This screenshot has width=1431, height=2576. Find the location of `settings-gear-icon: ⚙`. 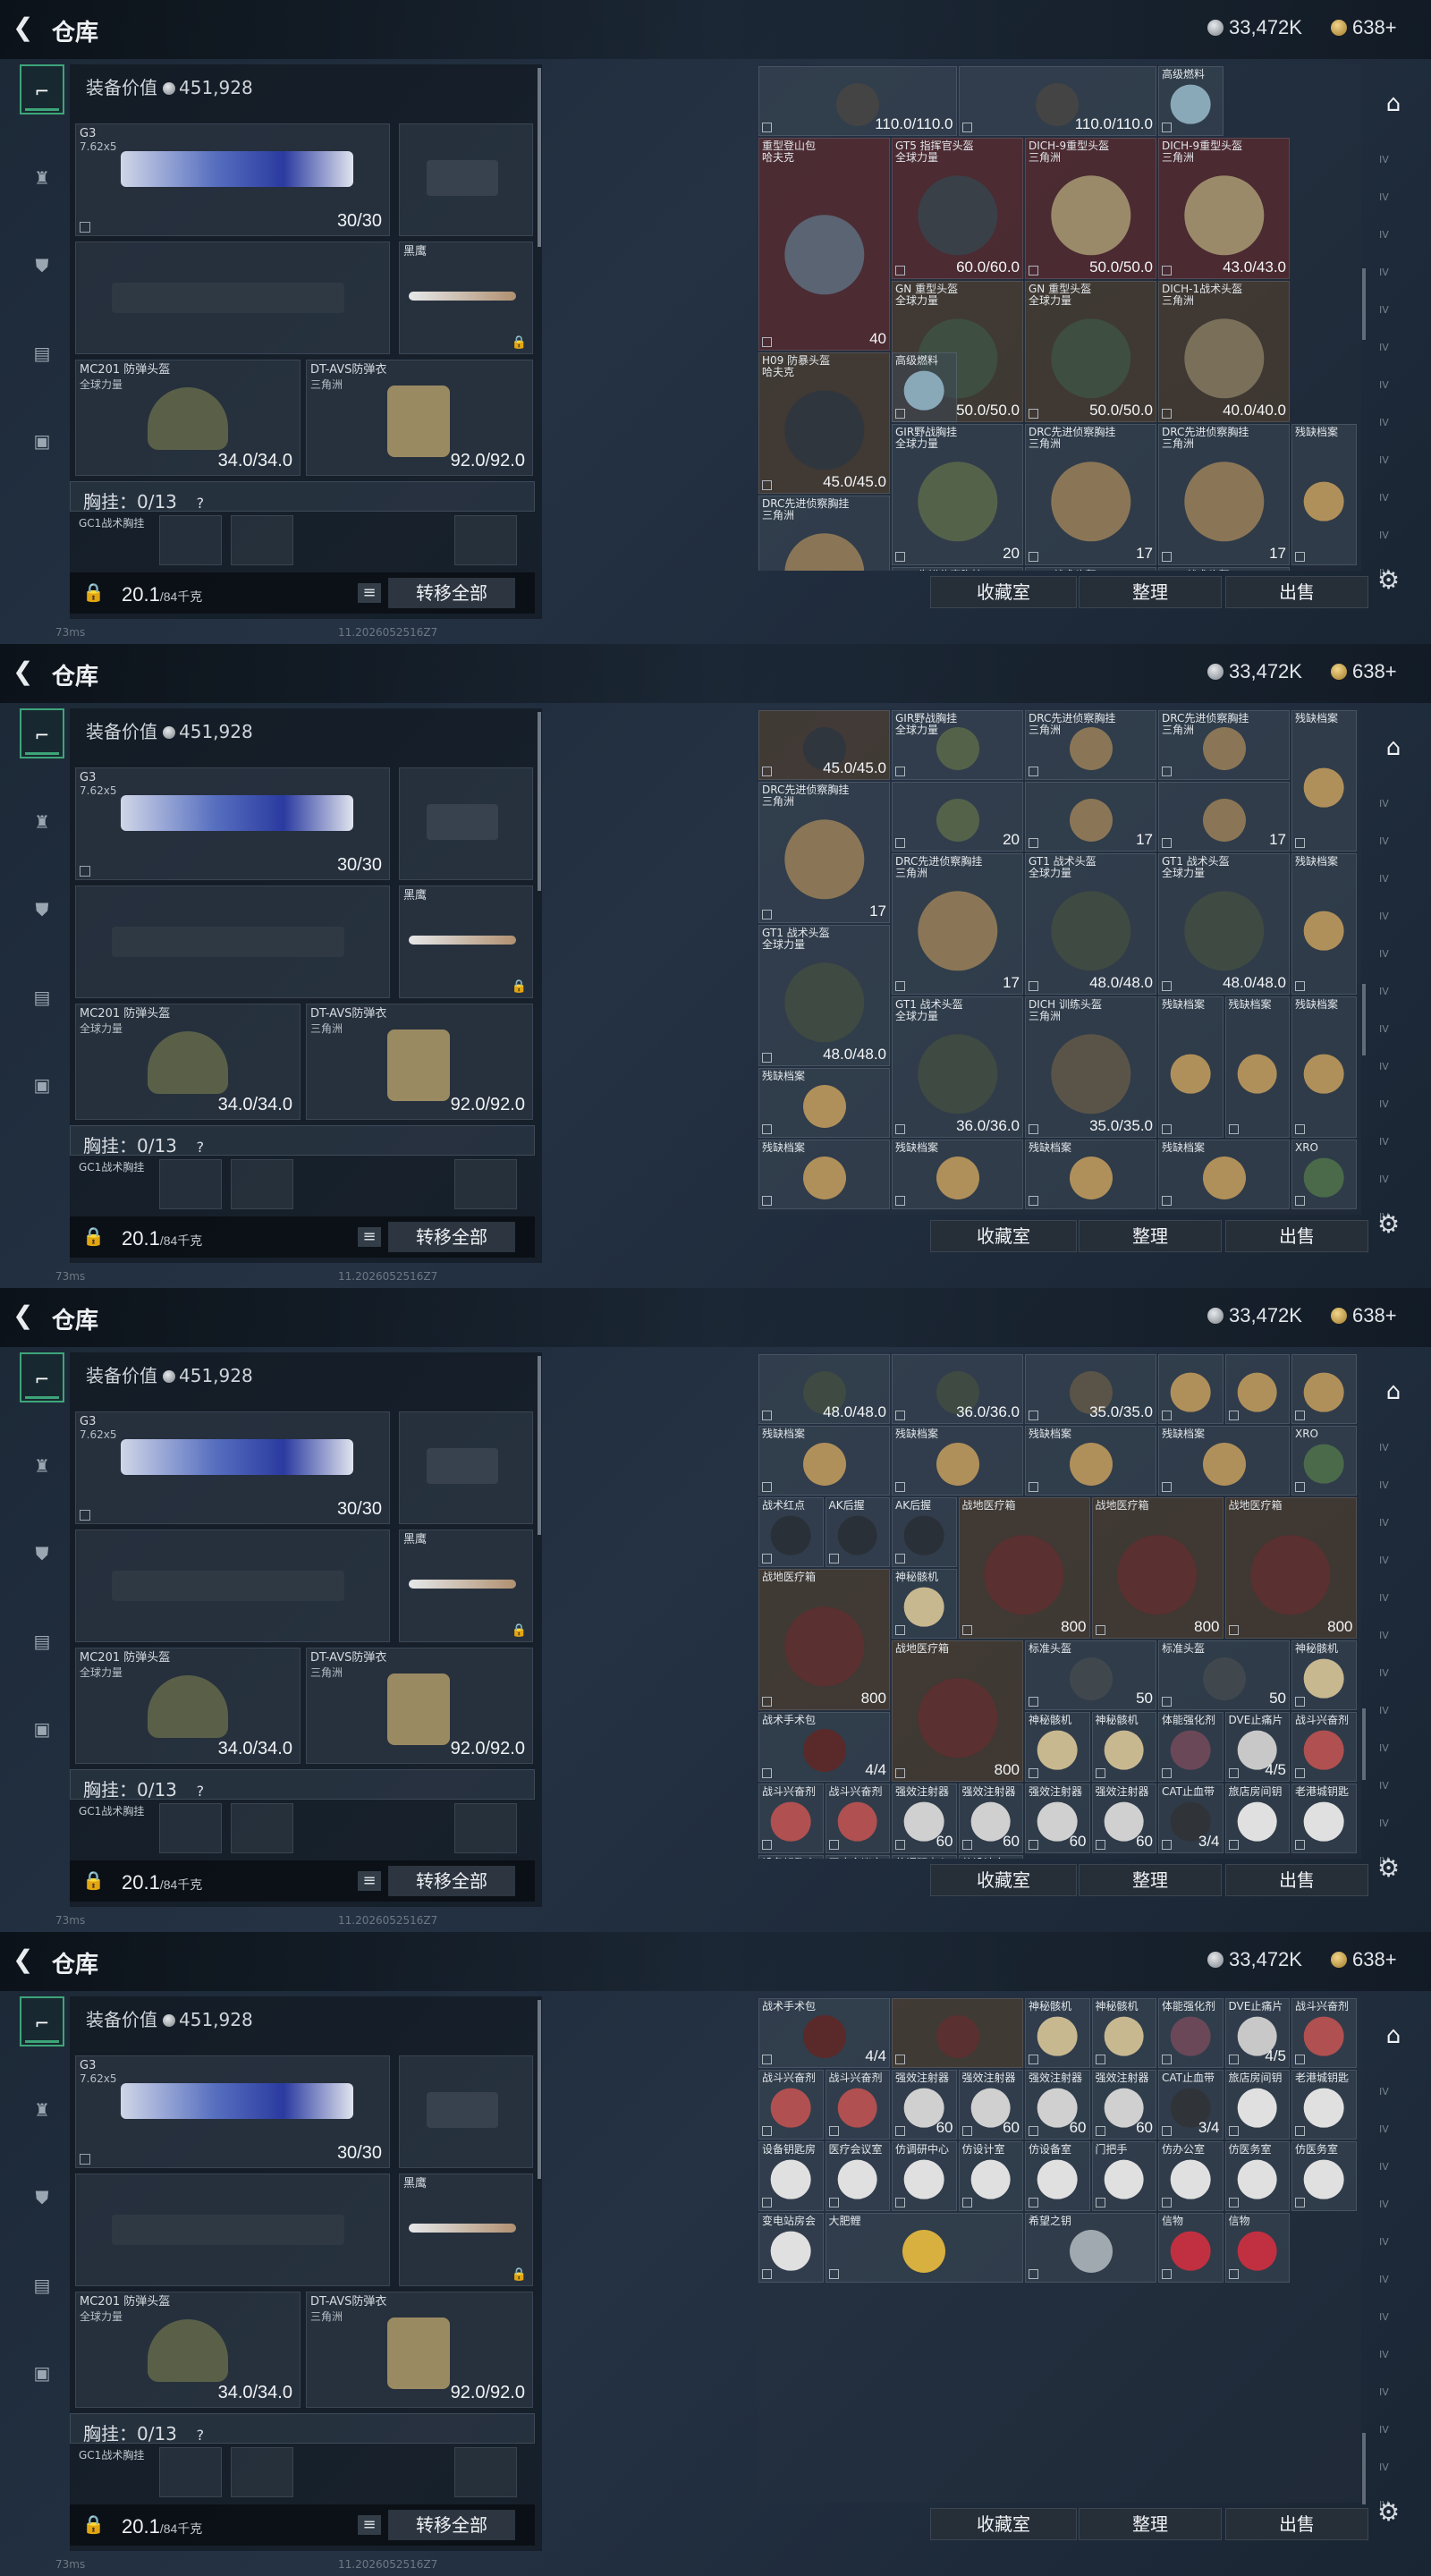

settings-gear-icon: ⚙ is located at coordinates (1389, 2512).